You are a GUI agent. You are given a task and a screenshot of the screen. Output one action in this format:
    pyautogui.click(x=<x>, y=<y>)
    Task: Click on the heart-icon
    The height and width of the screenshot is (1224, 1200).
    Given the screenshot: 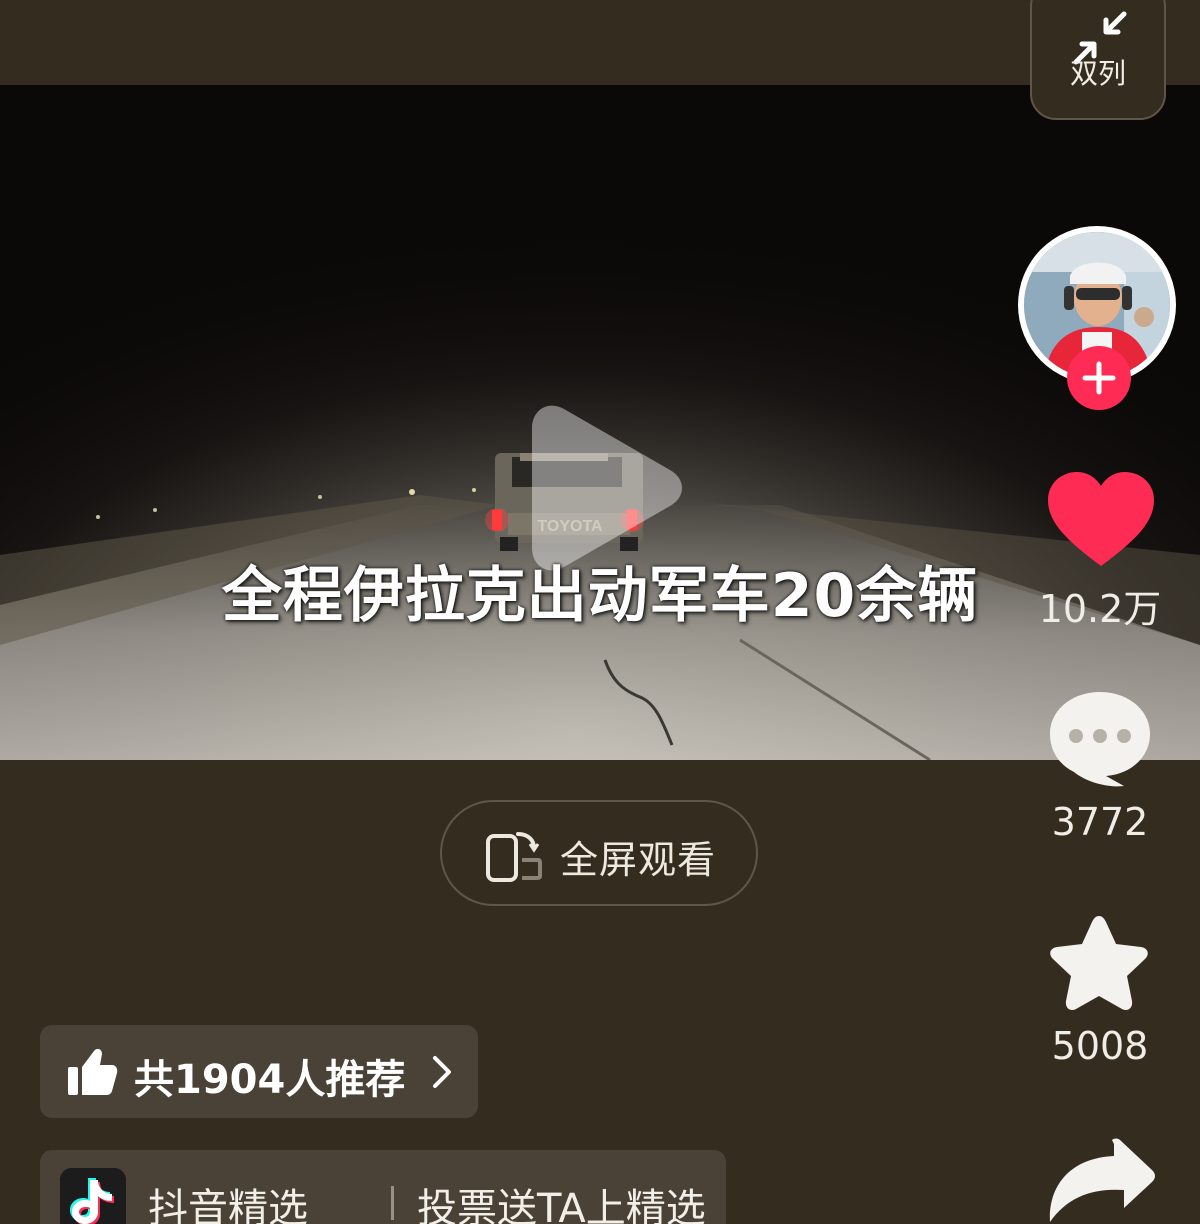 What is the action you would take?
    pyautogui.click(x=1101, y=520)
    